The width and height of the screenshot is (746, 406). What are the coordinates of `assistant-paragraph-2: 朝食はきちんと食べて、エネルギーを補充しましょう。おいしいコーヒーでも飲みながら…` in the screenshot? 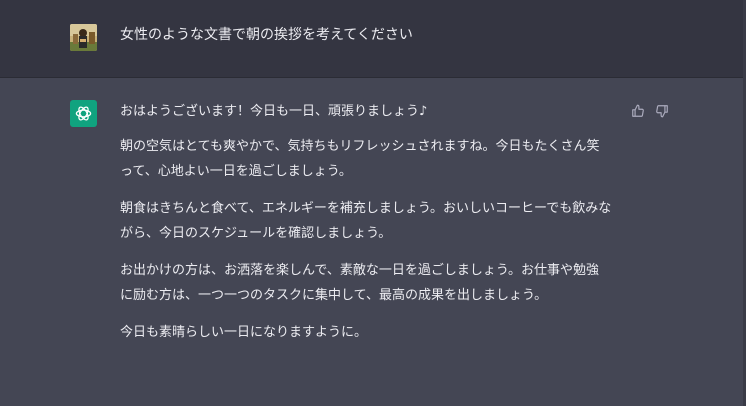 It's located at (366, 221).